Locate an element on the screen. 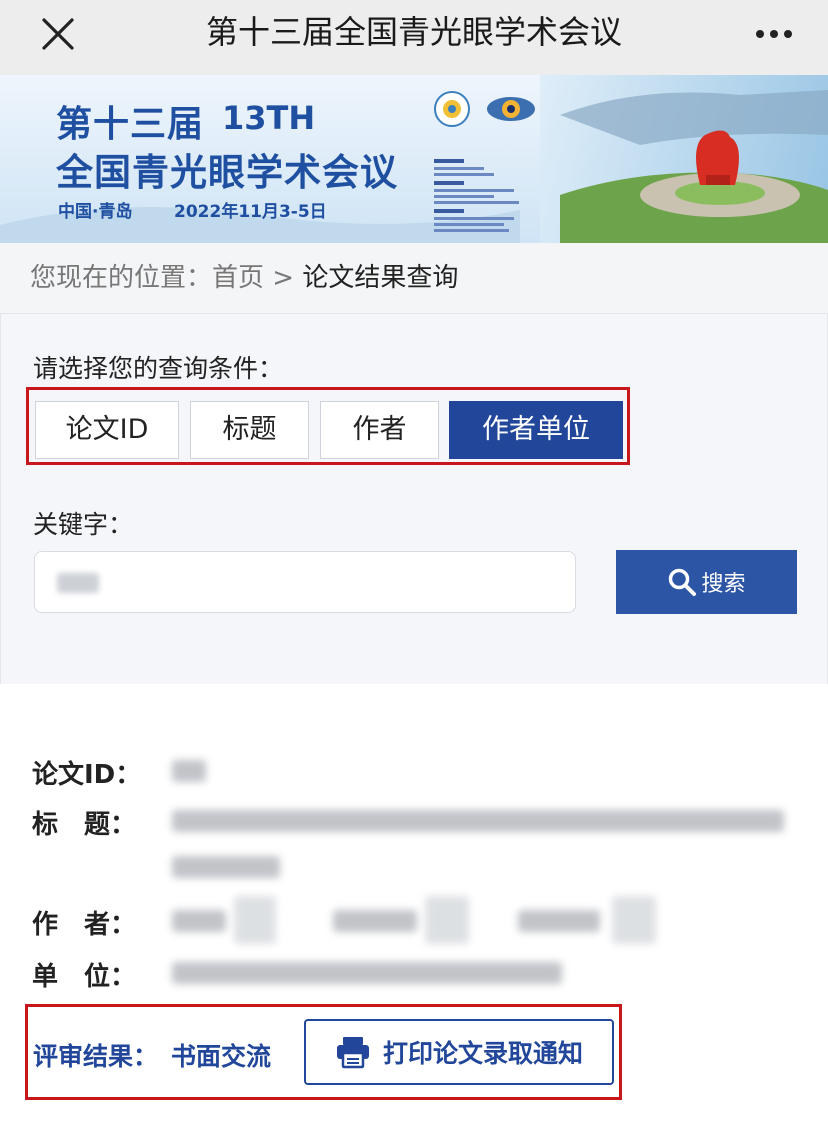 The image size is (828, 1124). filter-author-affiliation: 作者单位 is located at coordinates (536, 430).